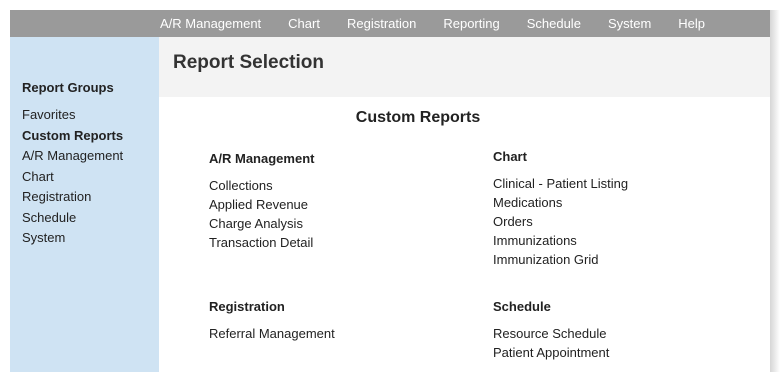 This screenshot has width=780, height=372. What do you see at coordinates (551, 352) in the screenshot?
I see `report-link-patient-appointment: Patient Appointment` at bounding box center [551, 352].